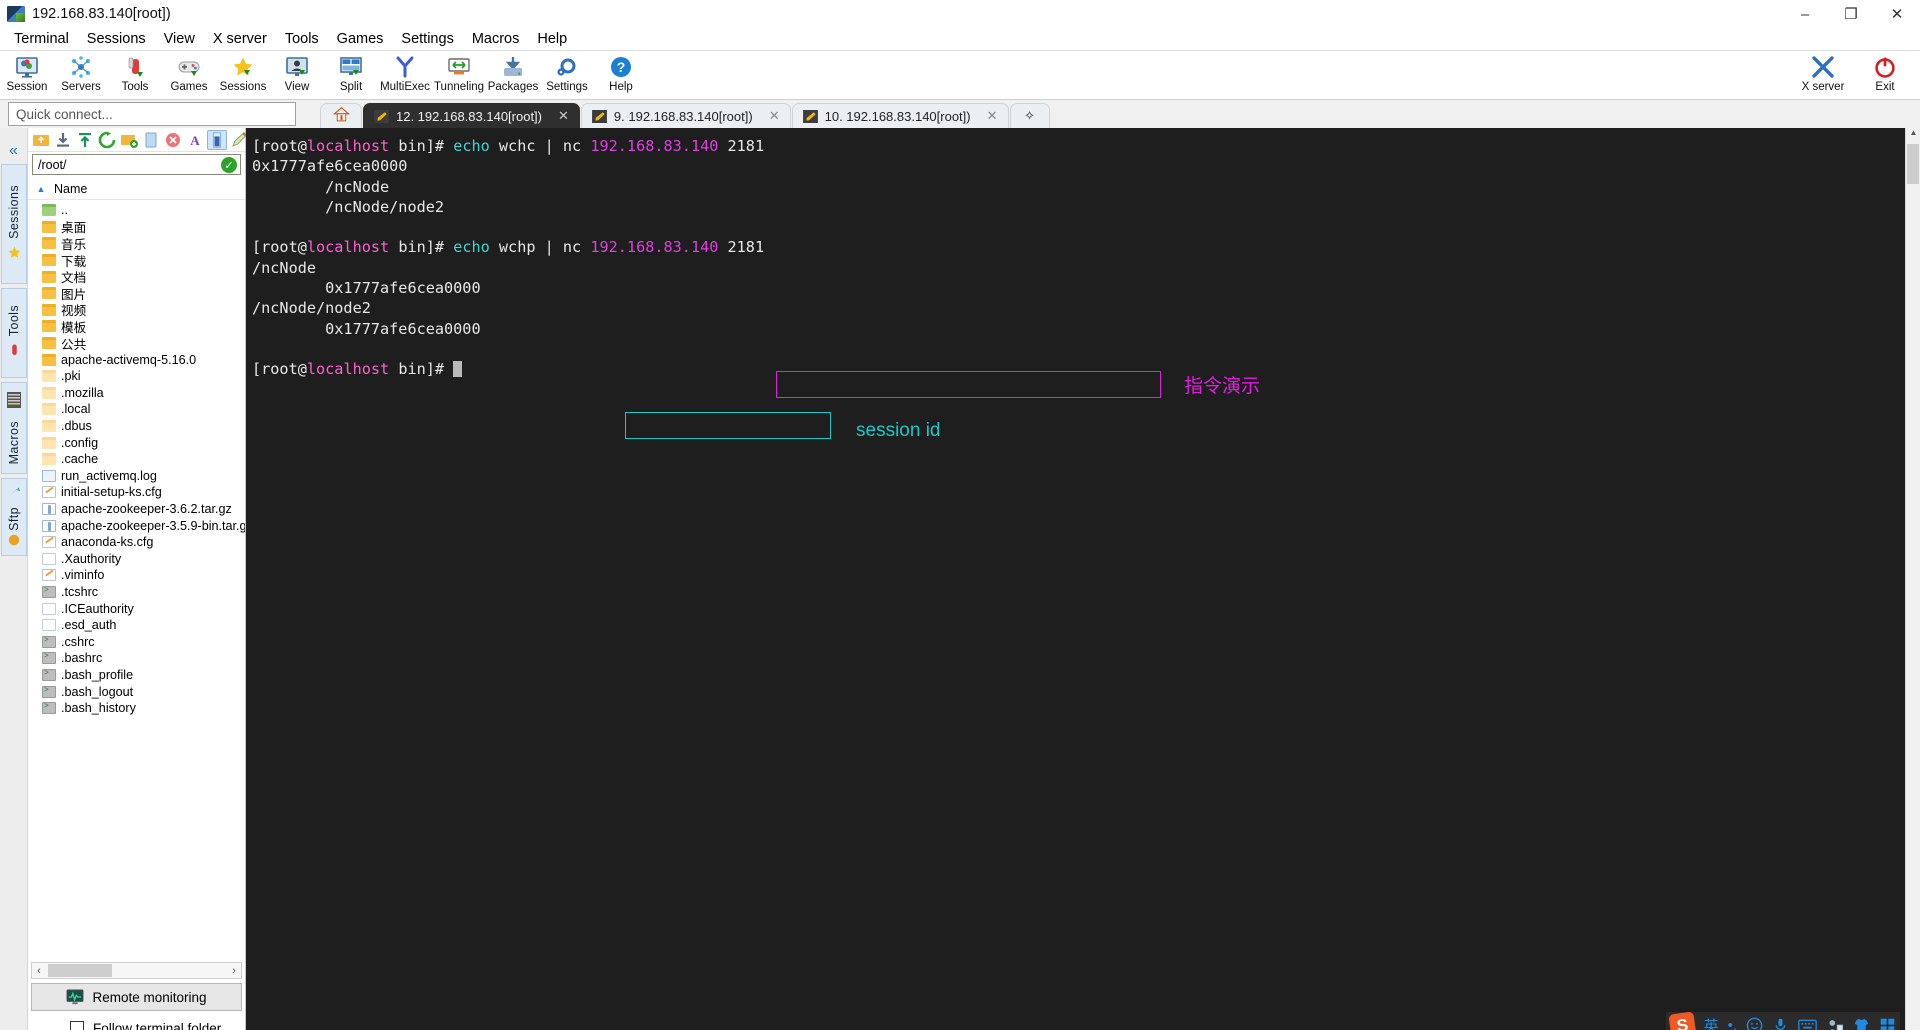  I want to click on file-list-item: .bash_profile, so click(136, 675).